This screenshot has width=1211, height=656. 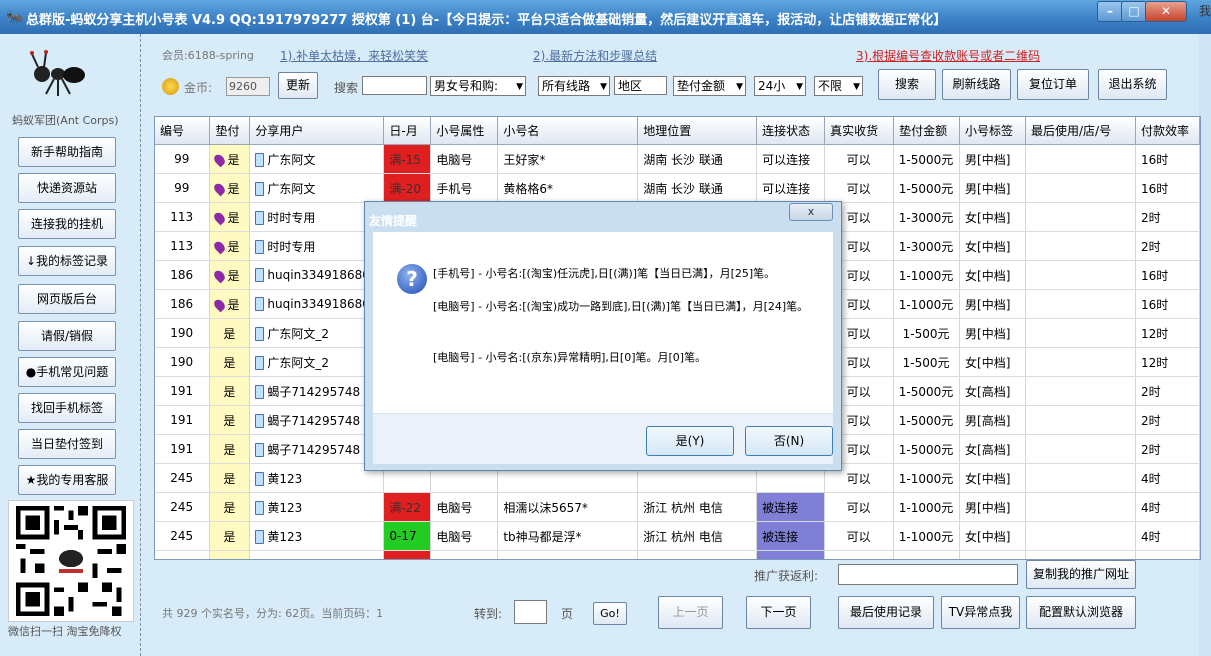 What do you see at coordinates (791, 159) in the screenshot?
I see `cell-connection: 可以连接` at bounding box center [791, 159].